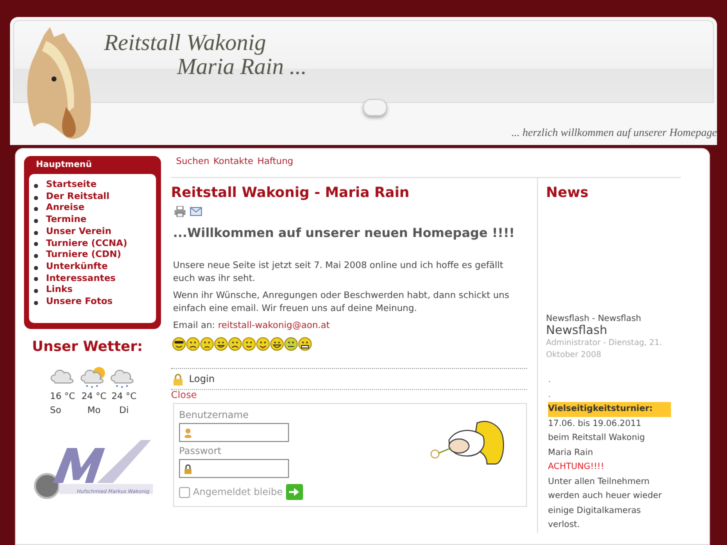 Image resolution: width=727 pixels, height=545 pixels. I want to click on weekday-text: Di, so click(124, 411).